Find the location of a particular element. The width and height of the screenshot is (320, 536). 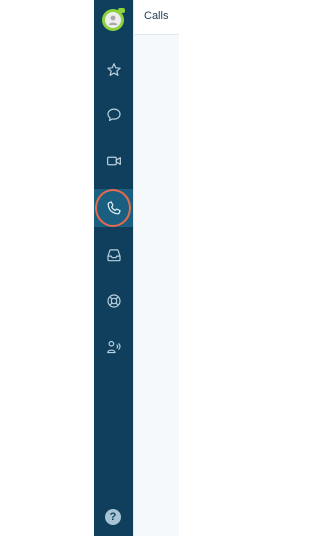

highlight-ring is located at coordinates (113, 208).